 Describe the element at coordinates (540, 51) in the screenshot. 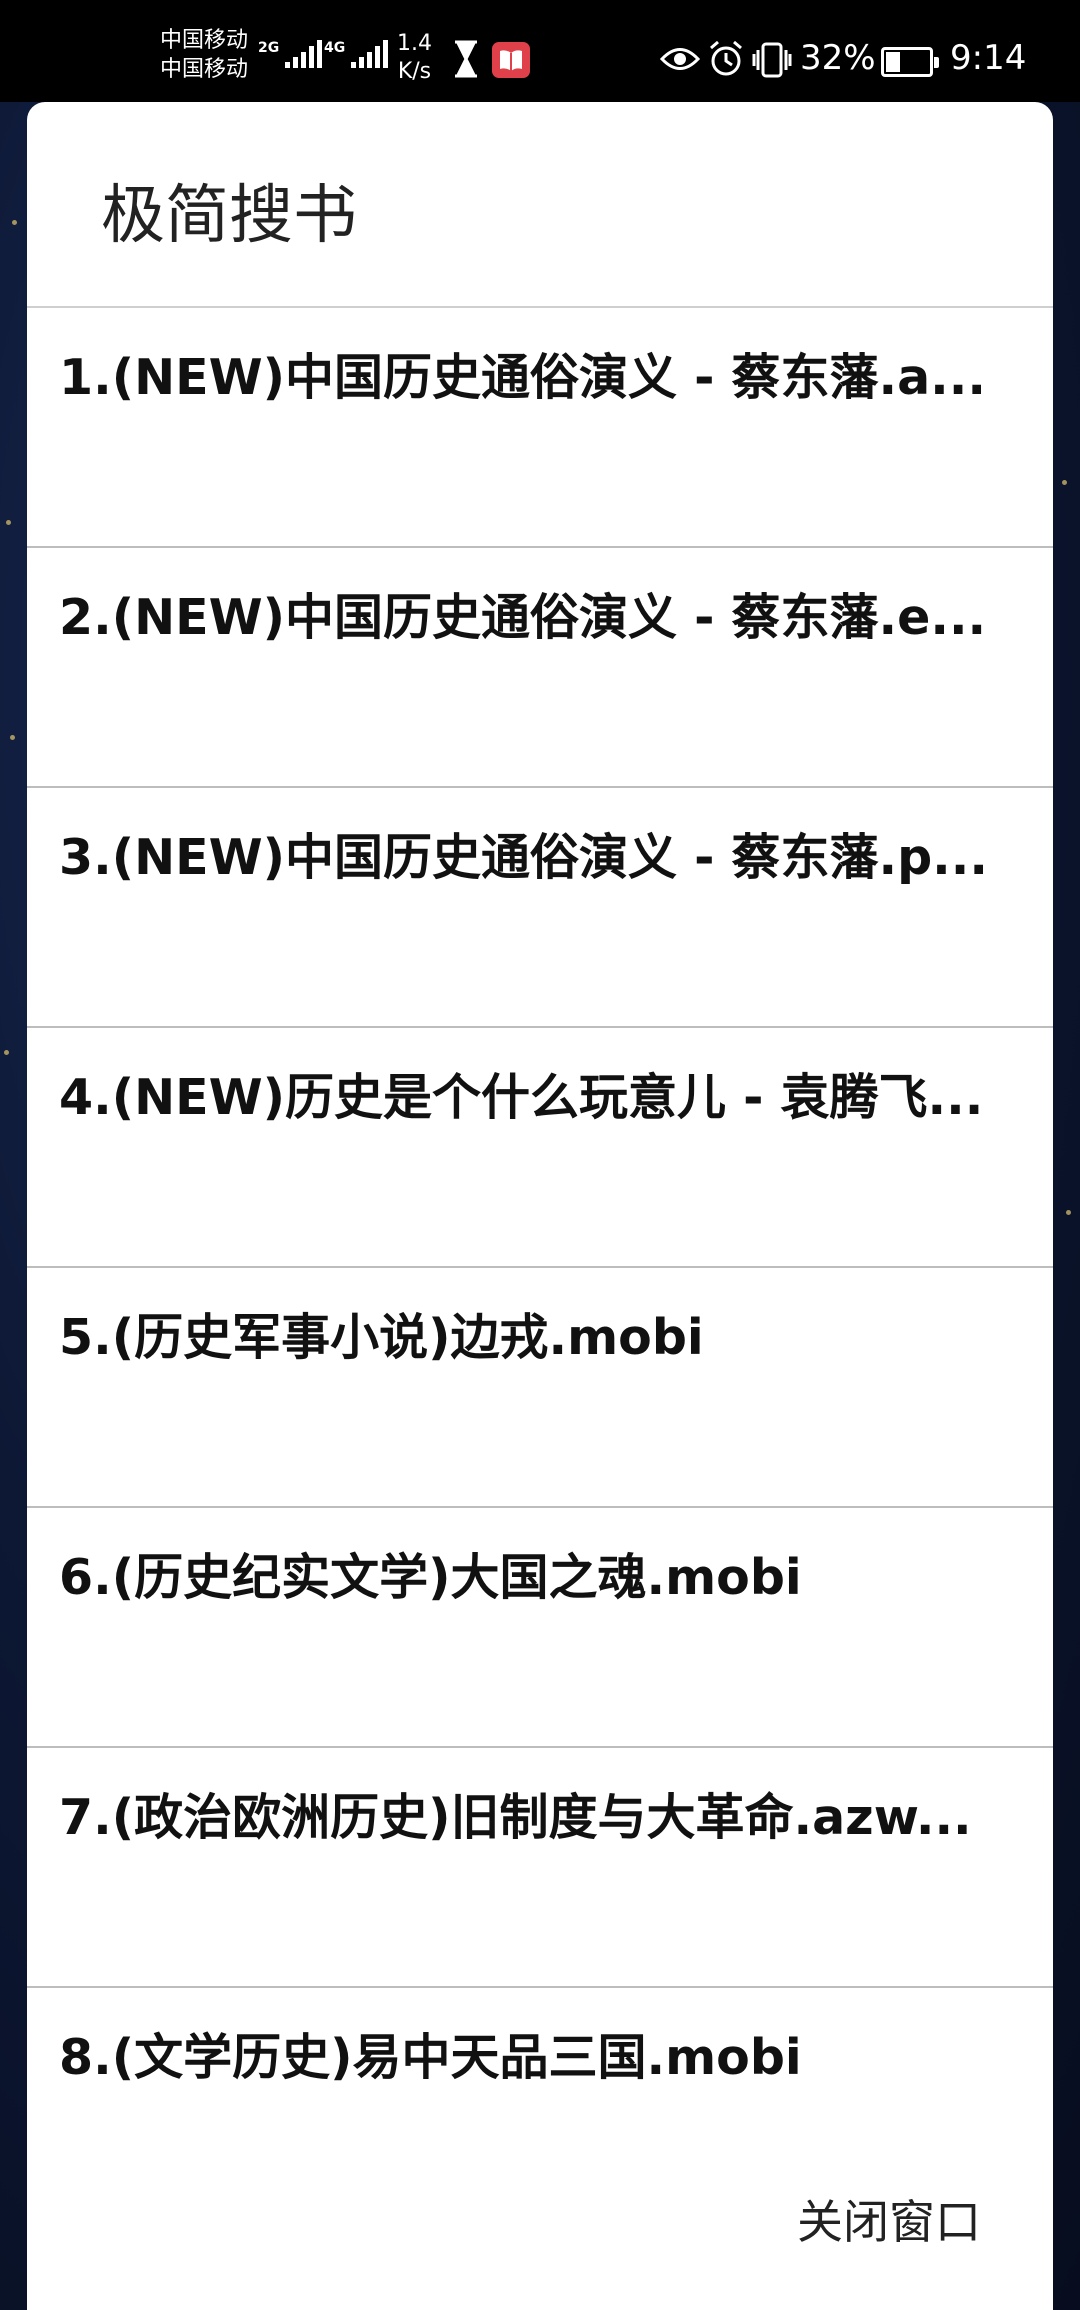

I see `status-bar: 中国移动 中国移动 2G 4G 1.4 K/s 32% 9:14` at that location.